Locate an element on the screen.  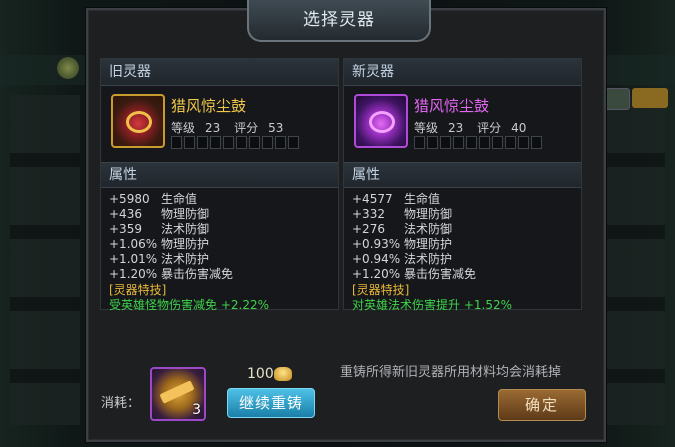
stat-row: +276 法术防御 is located at coordinates (466, 229).